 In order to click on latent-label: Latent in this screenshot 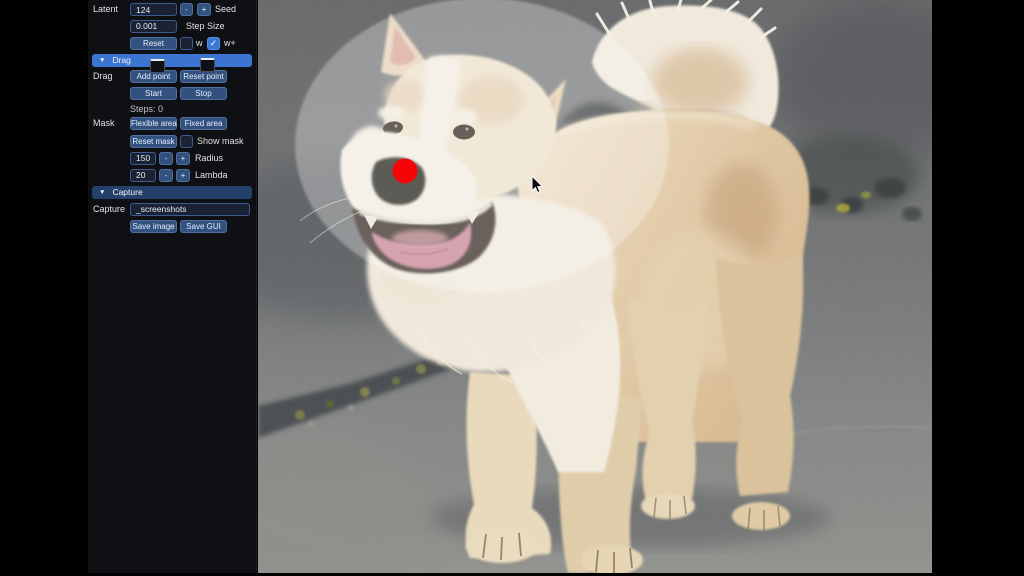, I will do `click(106, 9)`.